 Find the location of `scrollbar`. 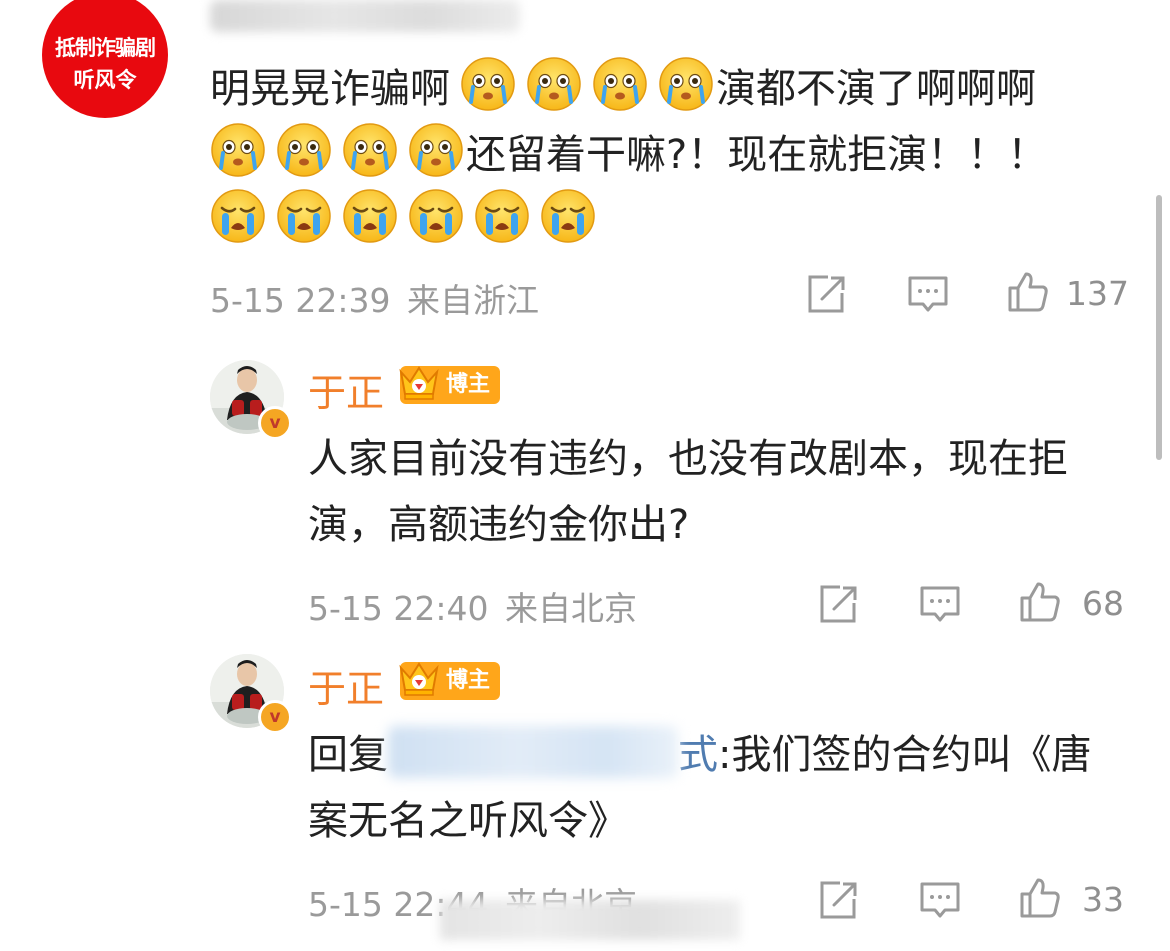

scrollbar is located at coordinates (1159, 327).